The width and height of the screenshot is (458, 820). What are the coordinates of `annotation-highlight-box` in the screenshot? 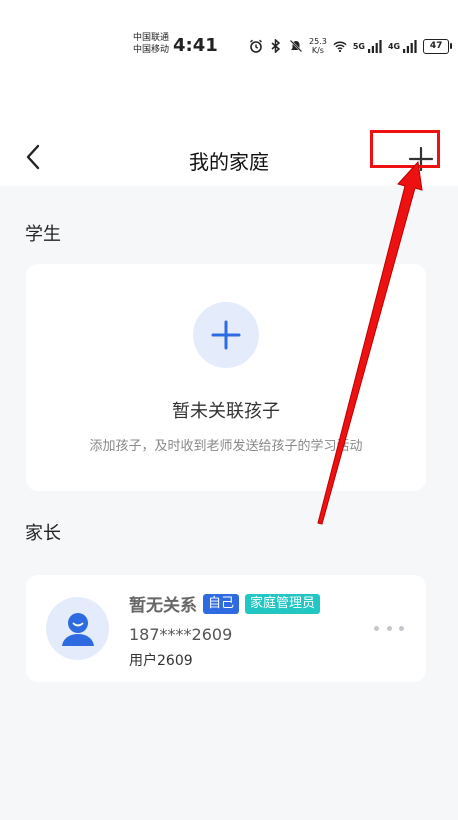 It's located at (405, 149).